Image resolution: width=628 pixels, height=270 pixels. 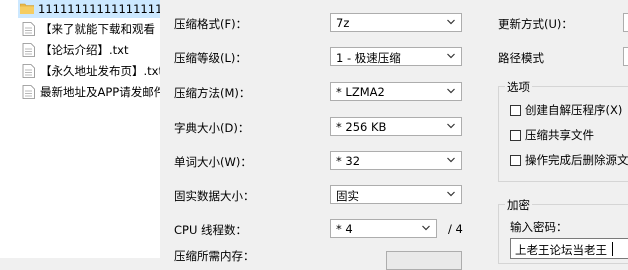 I want to click on file-name: 【论坛介绍】.txt, so click(x=84, y=50).